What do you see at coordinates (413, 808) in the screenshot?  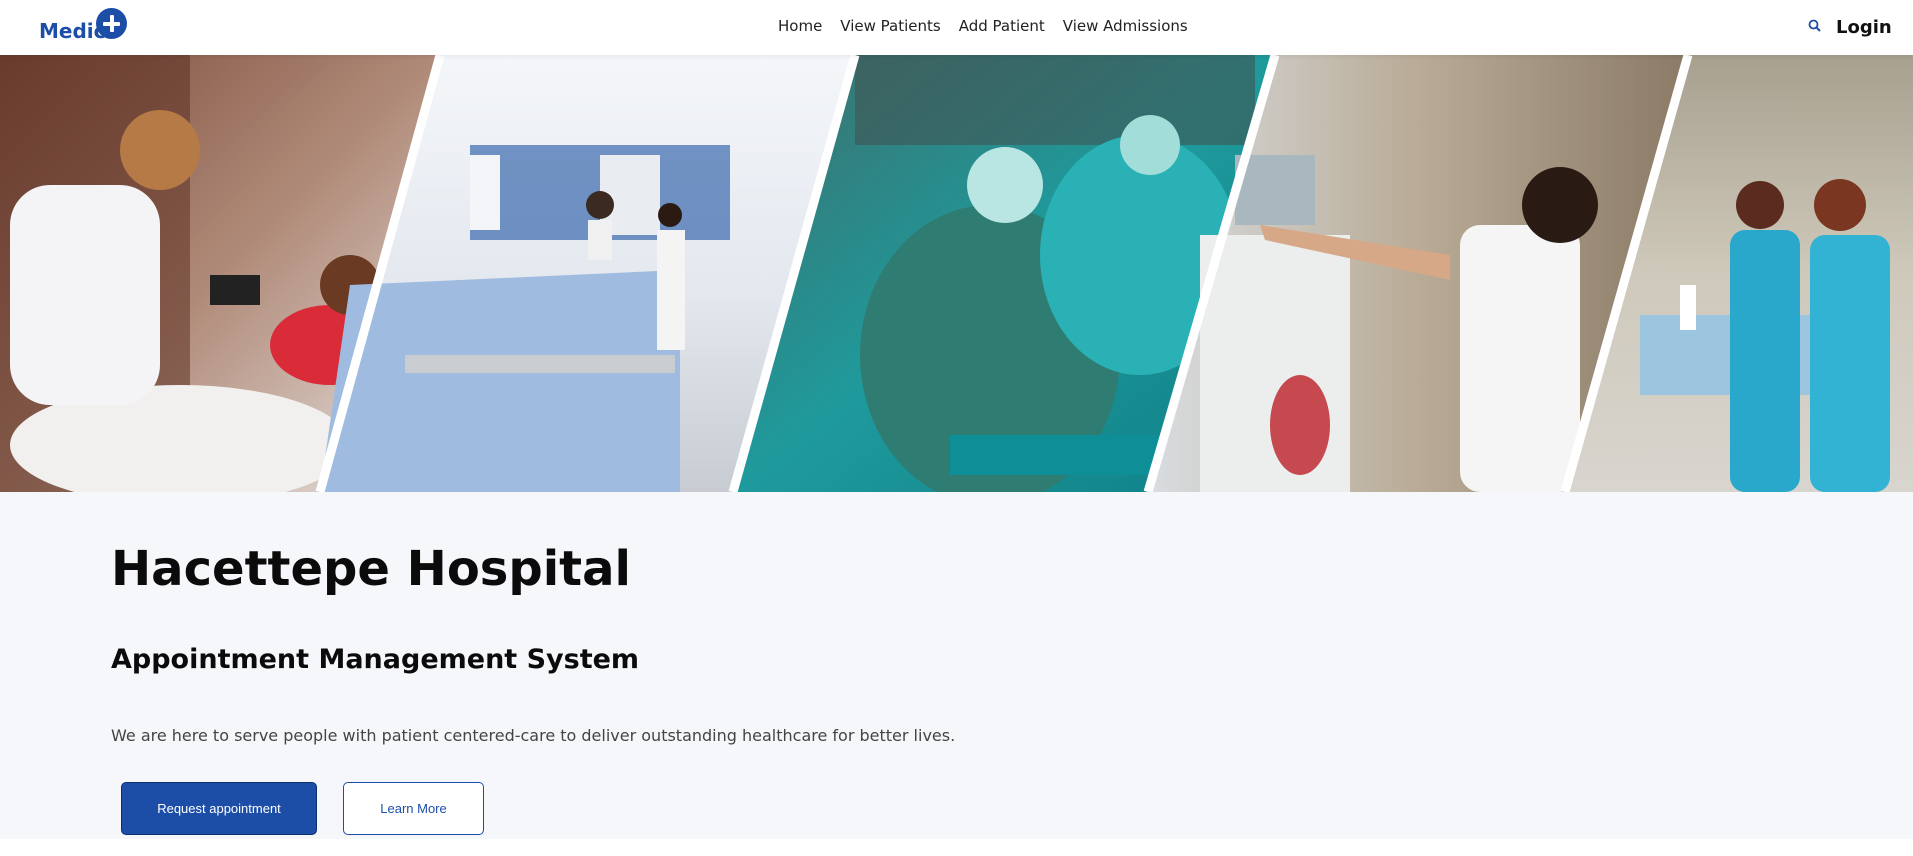 I see `learn-more-button: Learn More` at bounding box center [413, 808].